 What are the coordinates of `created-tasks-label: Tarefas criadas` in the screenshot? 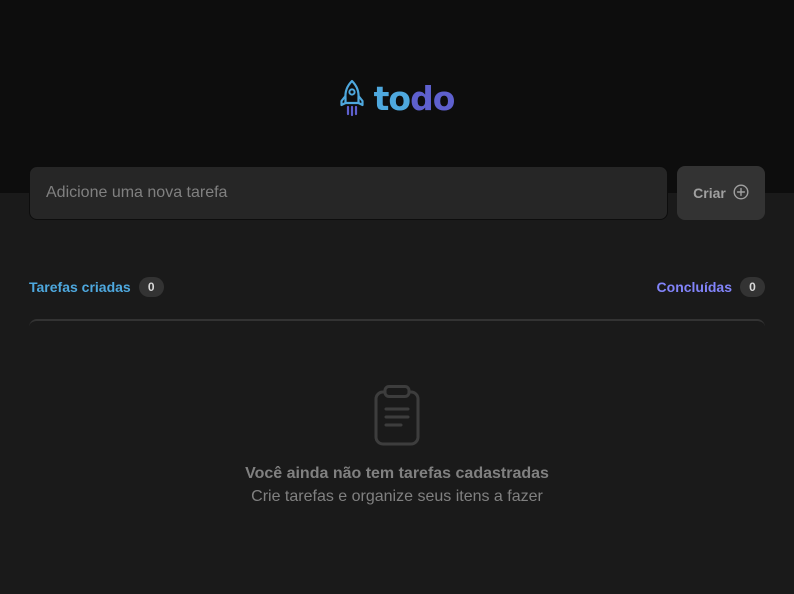 It's located at (80, 287).